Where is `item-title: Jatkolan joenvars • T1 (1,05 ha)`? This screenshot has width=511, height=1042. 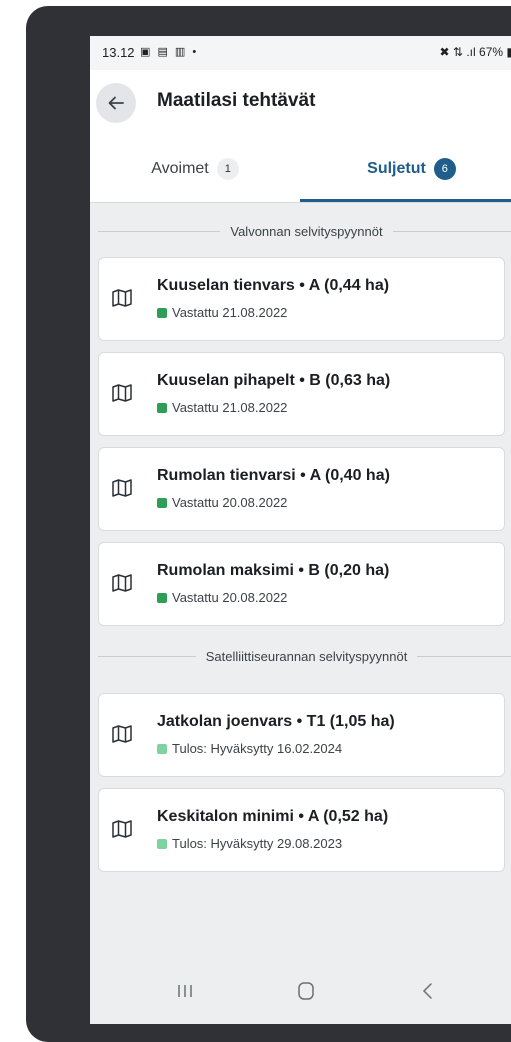 item-title: Jatkolan joenvars • T1 (1,05 ha) is located at coordinates (276, 721).